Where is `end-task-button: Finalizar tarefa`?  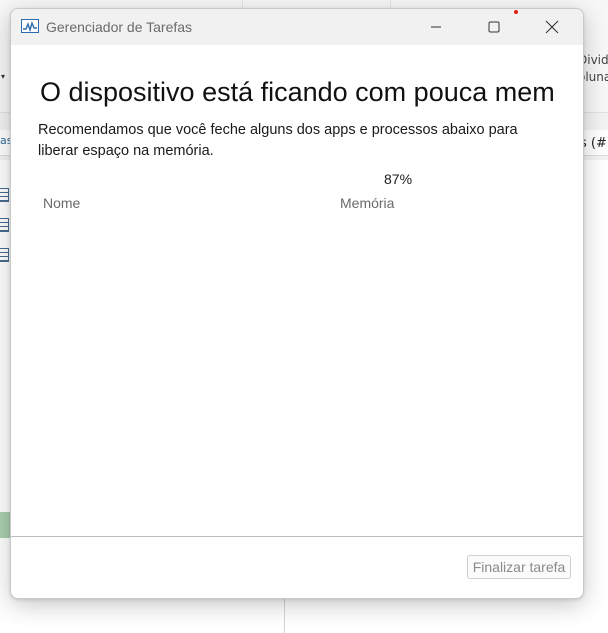 end-task-button: Finalizar tarefa is located at coordinates (519, 567).